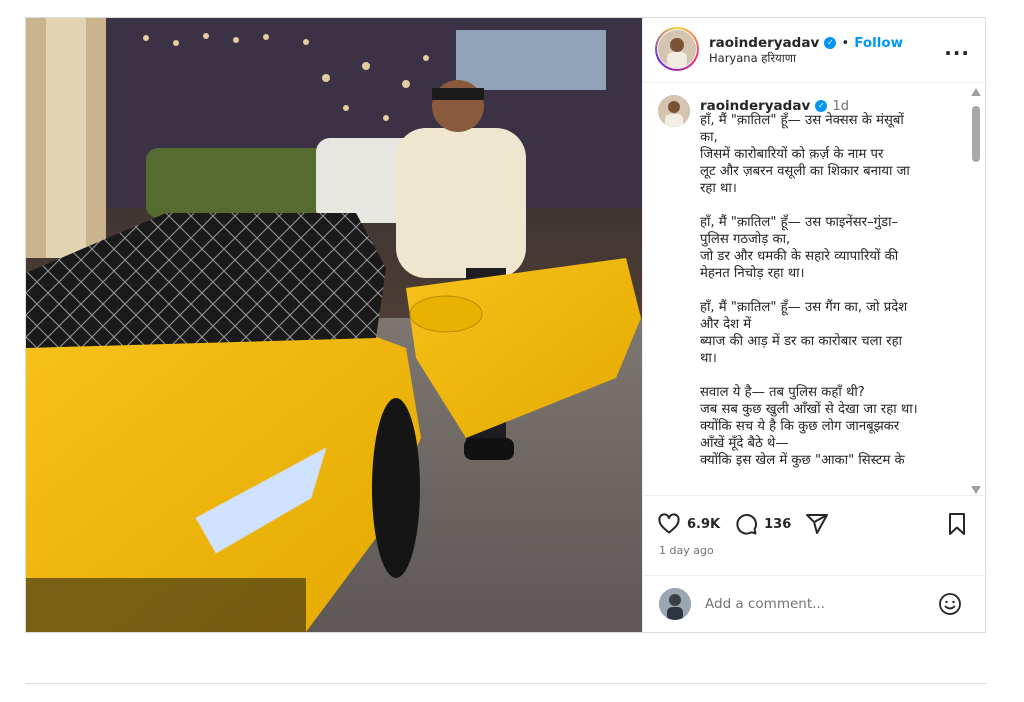  What do you see at coordinates (505, 683) in the screenshot?
I see `page-divider` at bounding box center [505, 683].